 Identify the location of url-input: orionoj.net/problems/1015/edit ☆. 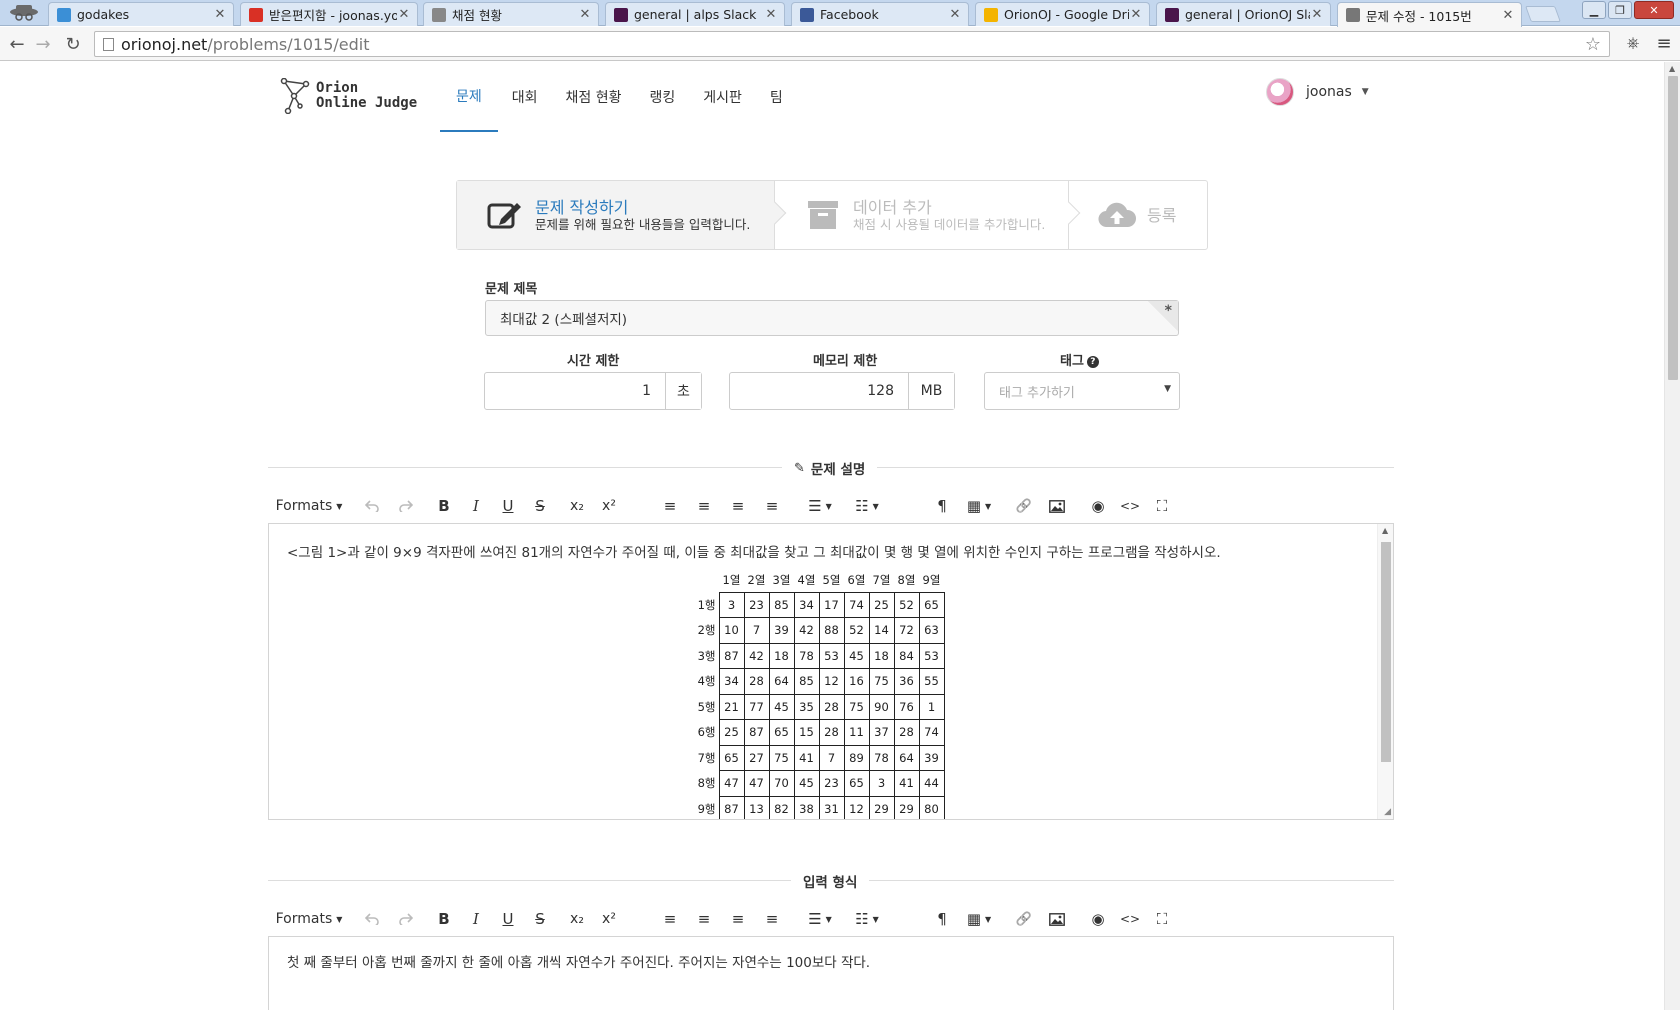
(852, 44).